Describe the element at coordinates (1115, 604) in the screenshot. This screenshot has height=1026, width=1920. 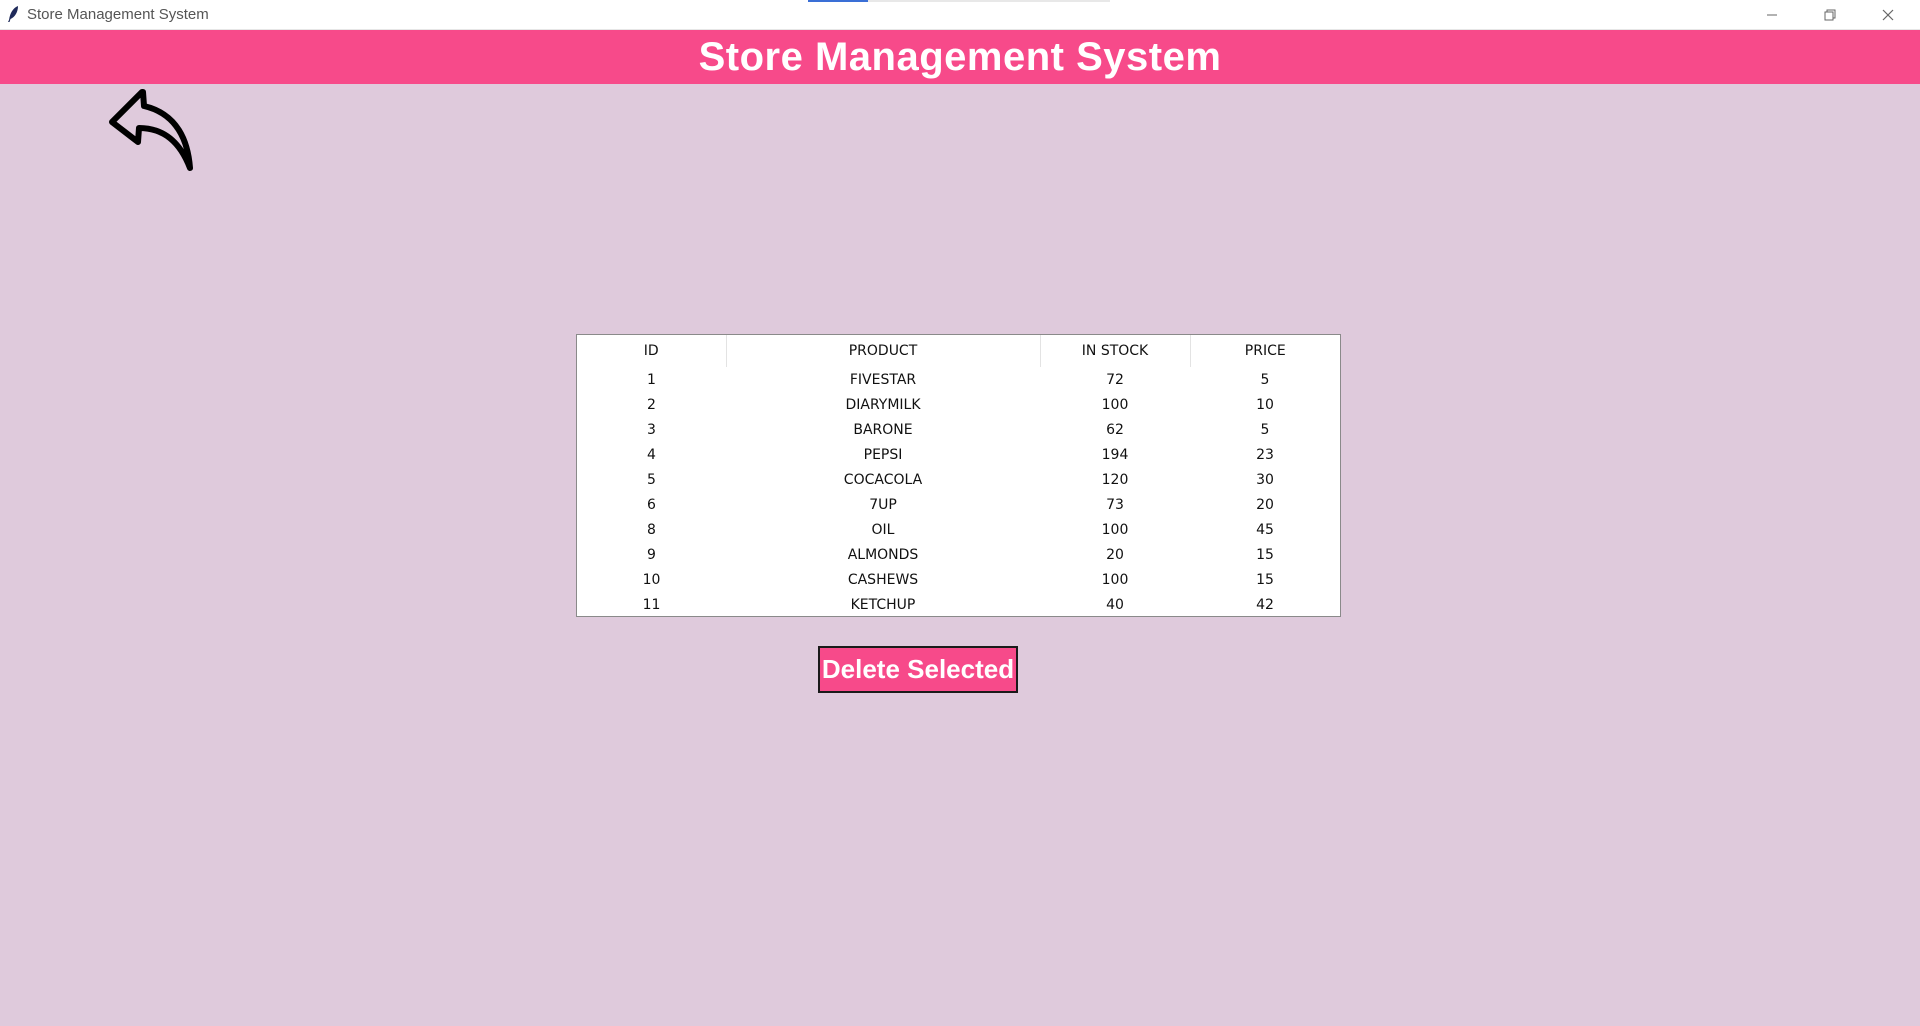
I see `cell-in-stock: 40` at that location.